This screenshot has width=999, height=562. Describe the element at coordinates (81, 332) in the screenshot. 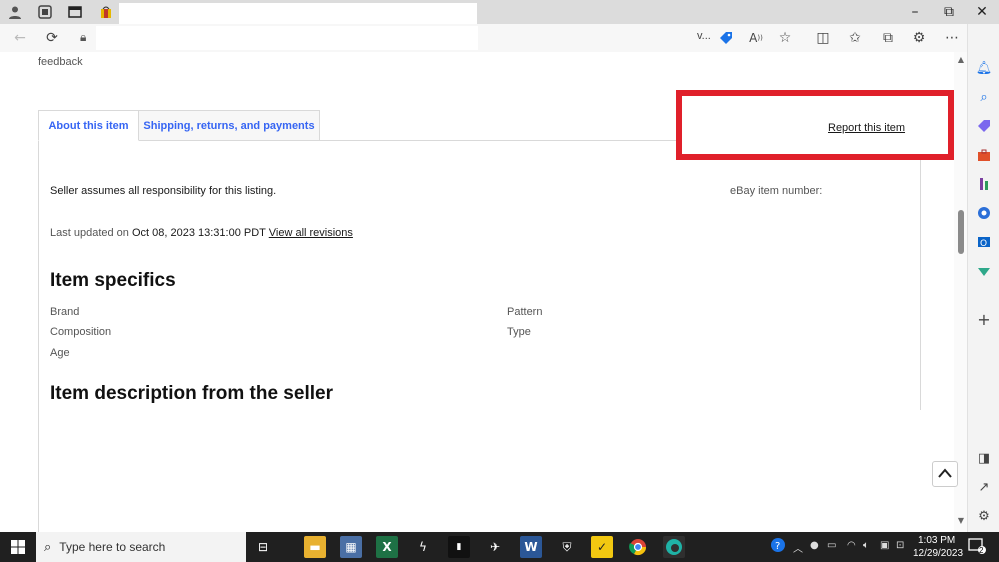

I see `spec-label-composition: Composition` at that location.